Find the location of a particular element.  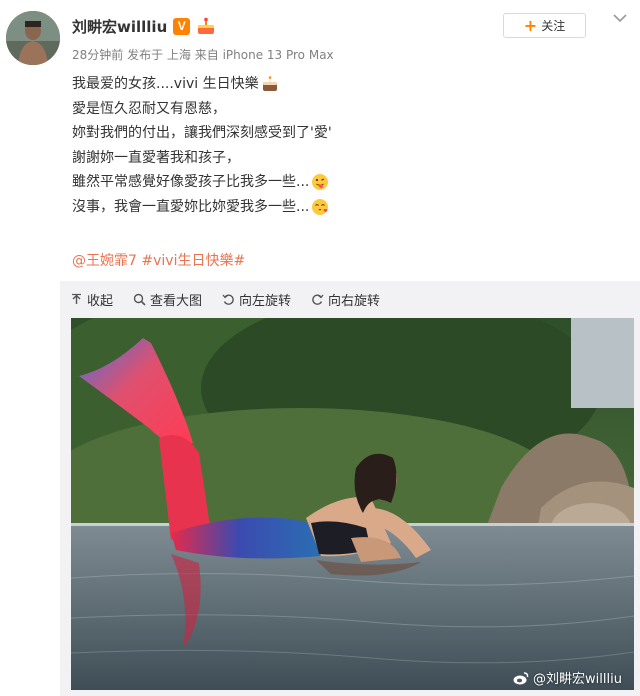

post-line: 謝謝妳一直愛著我和孩子， is located at coordinates (342, 158).